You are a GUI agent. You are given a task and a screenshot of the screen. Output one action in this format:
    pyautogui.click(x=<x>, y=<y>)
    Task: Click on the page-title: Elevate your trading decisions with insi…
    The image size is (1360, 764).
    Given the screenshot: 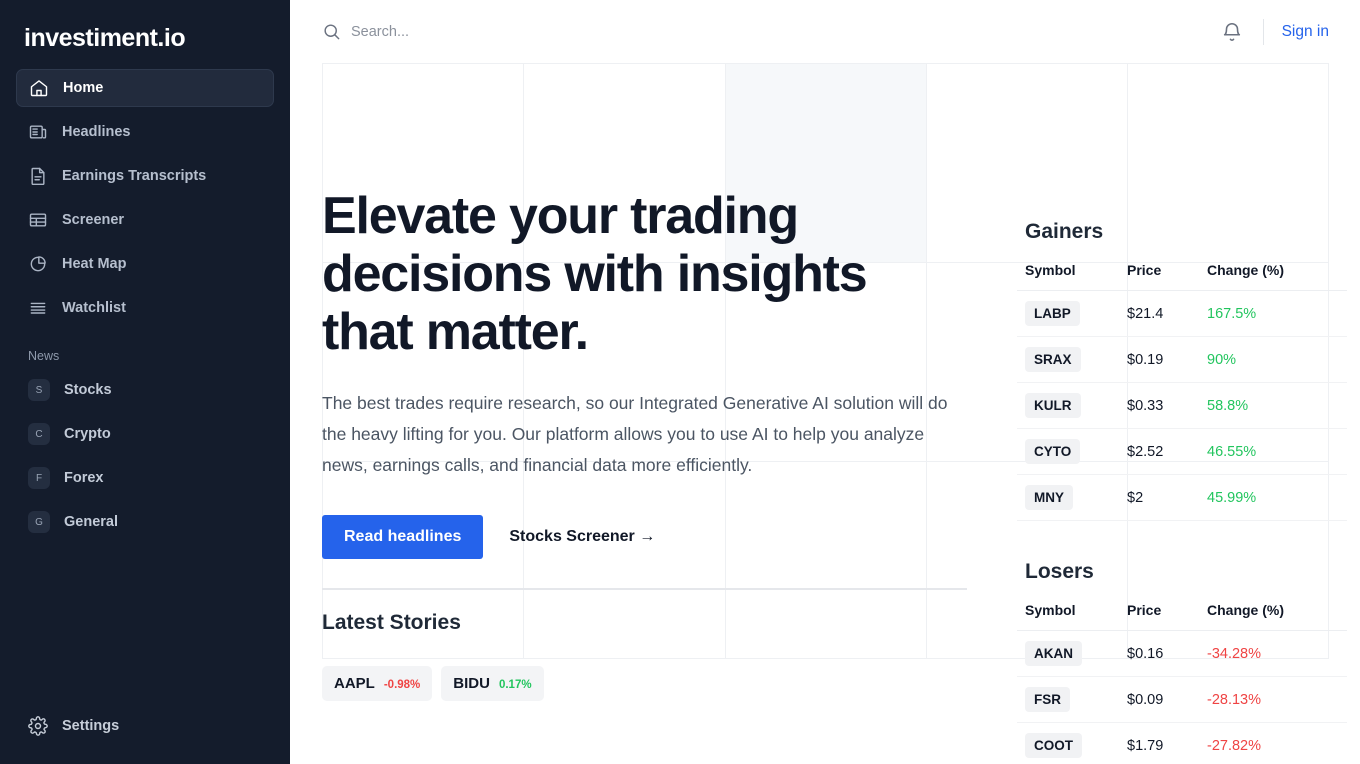 What is the action you would take?
    pyautogui.click(x=595, y=274)
    